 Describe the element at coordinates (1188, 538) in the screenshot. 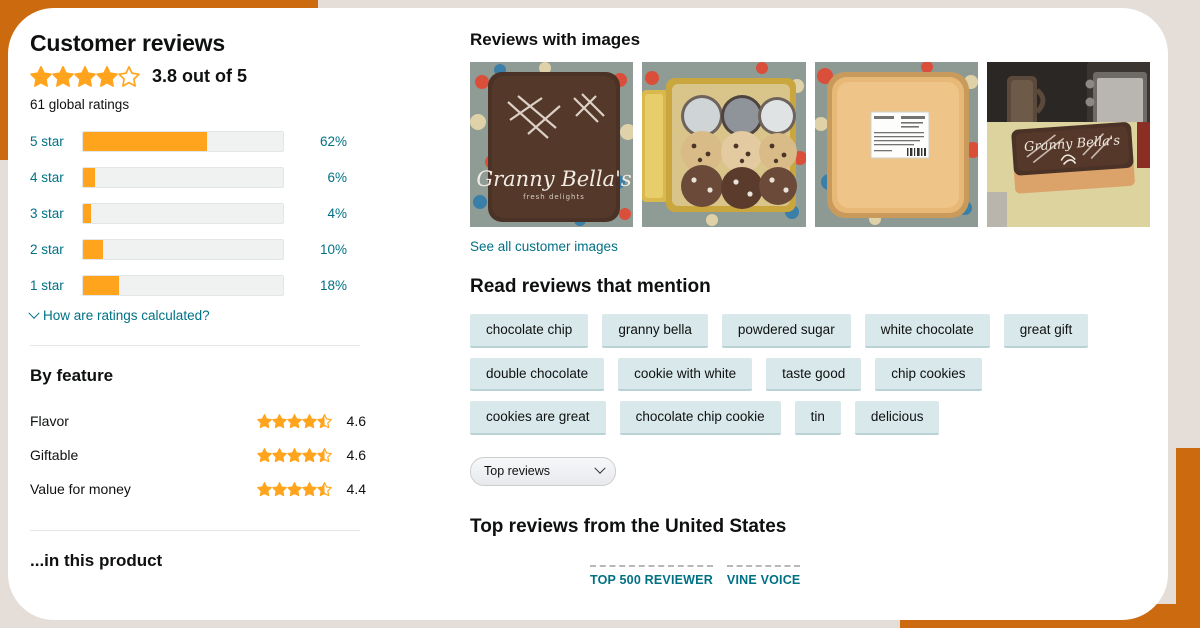

I see `frame-accent-right` at that location.